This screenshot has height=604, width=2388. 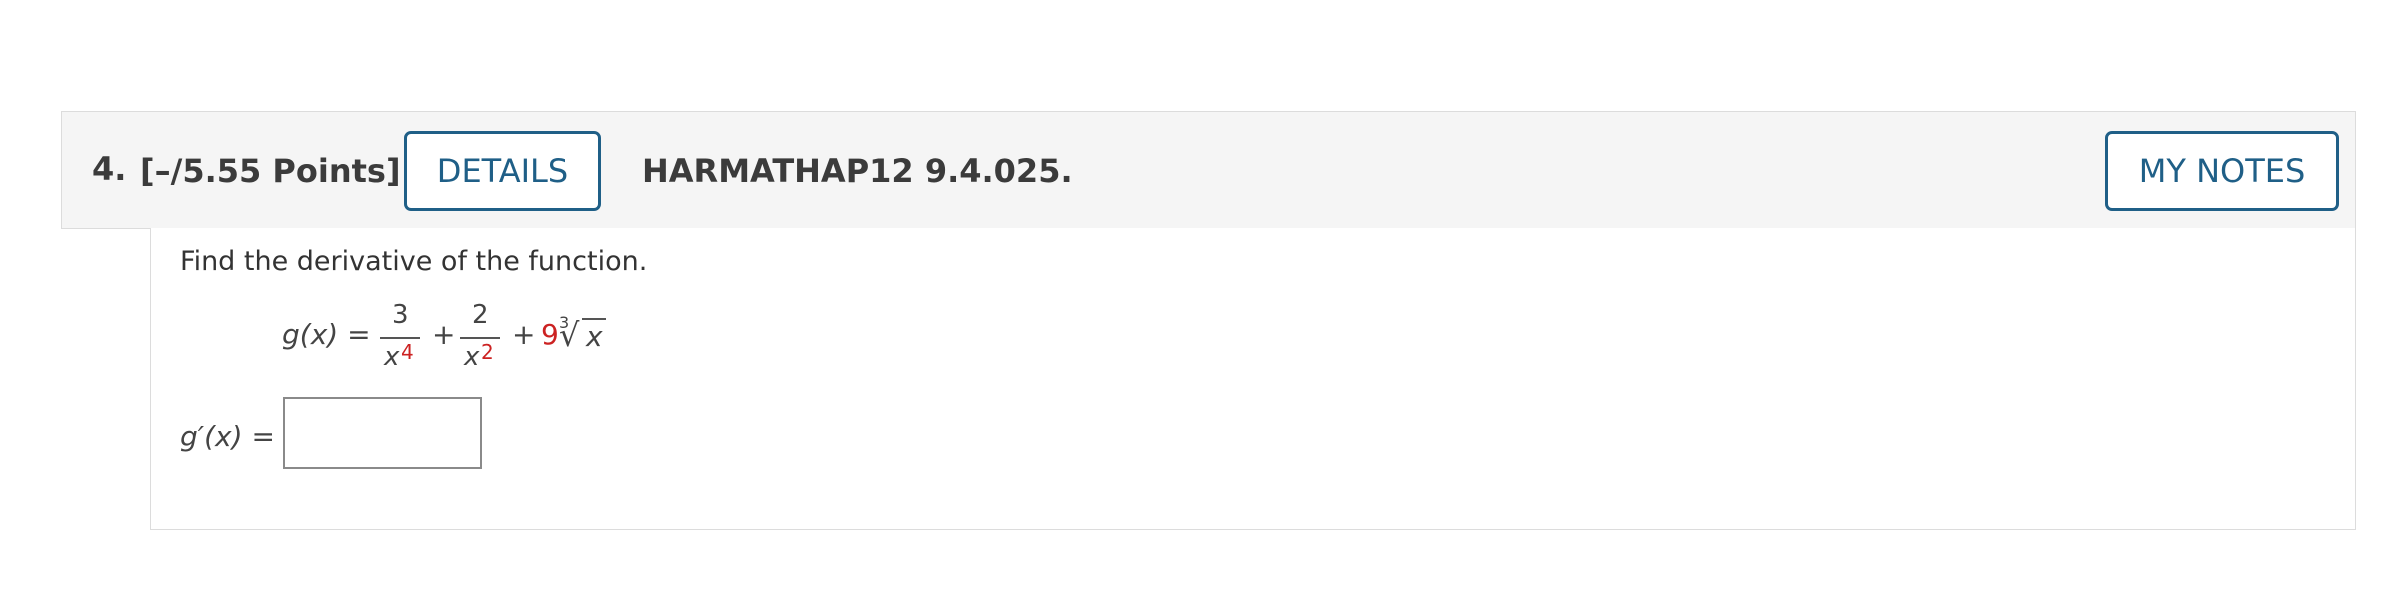 I want to click on plus-sign-2: +, so click(x=524, y=334).